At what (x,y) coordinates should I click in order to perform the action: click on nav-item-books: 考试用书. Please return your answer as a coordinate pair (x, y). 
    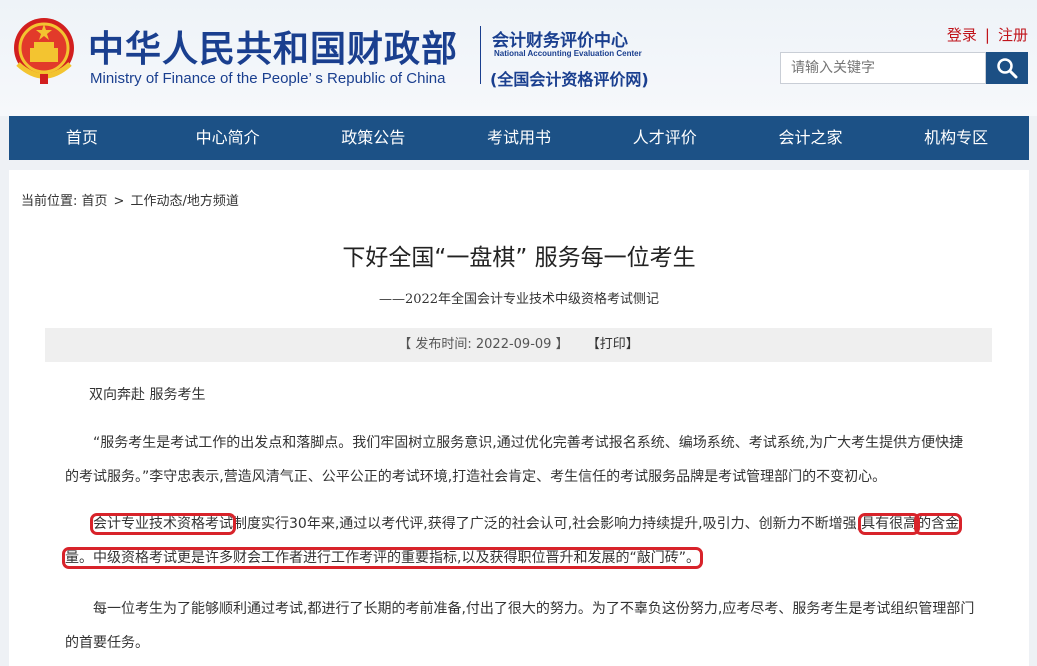
    Looking at the image, I should click on (519, 138).